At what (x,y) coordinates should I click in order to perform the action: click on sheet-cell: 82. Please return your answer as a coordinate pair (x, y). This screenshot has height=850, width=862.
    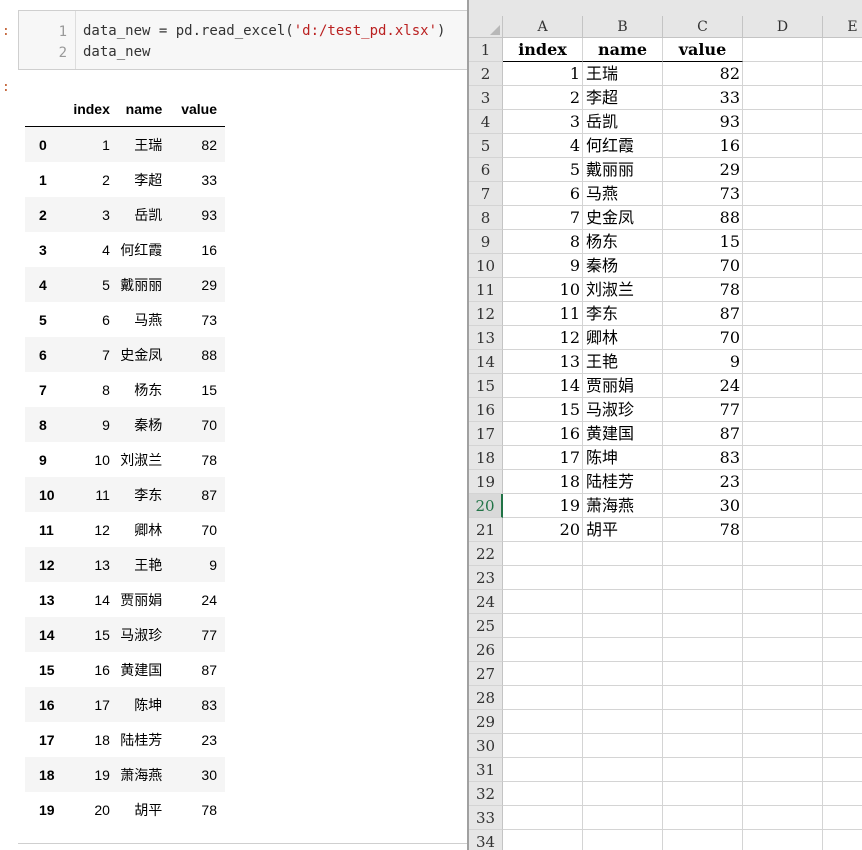
    Looking at the image, I should click on (703, 74).